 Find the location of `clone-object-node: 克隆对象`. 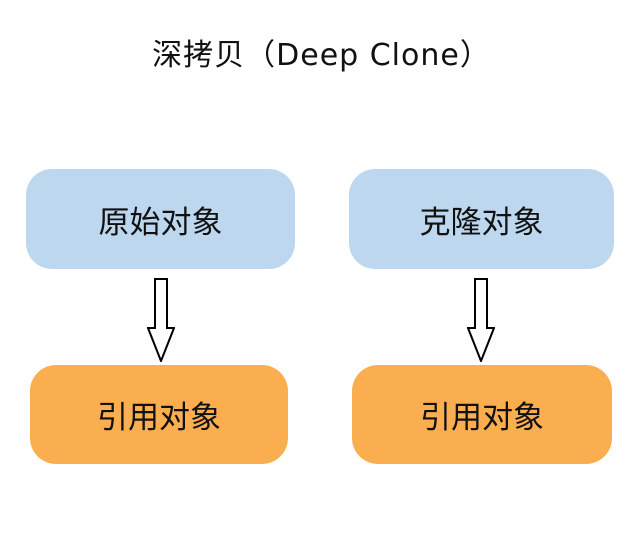

clone-object-node: 克隆对象 is located at coordinates (481, 219).